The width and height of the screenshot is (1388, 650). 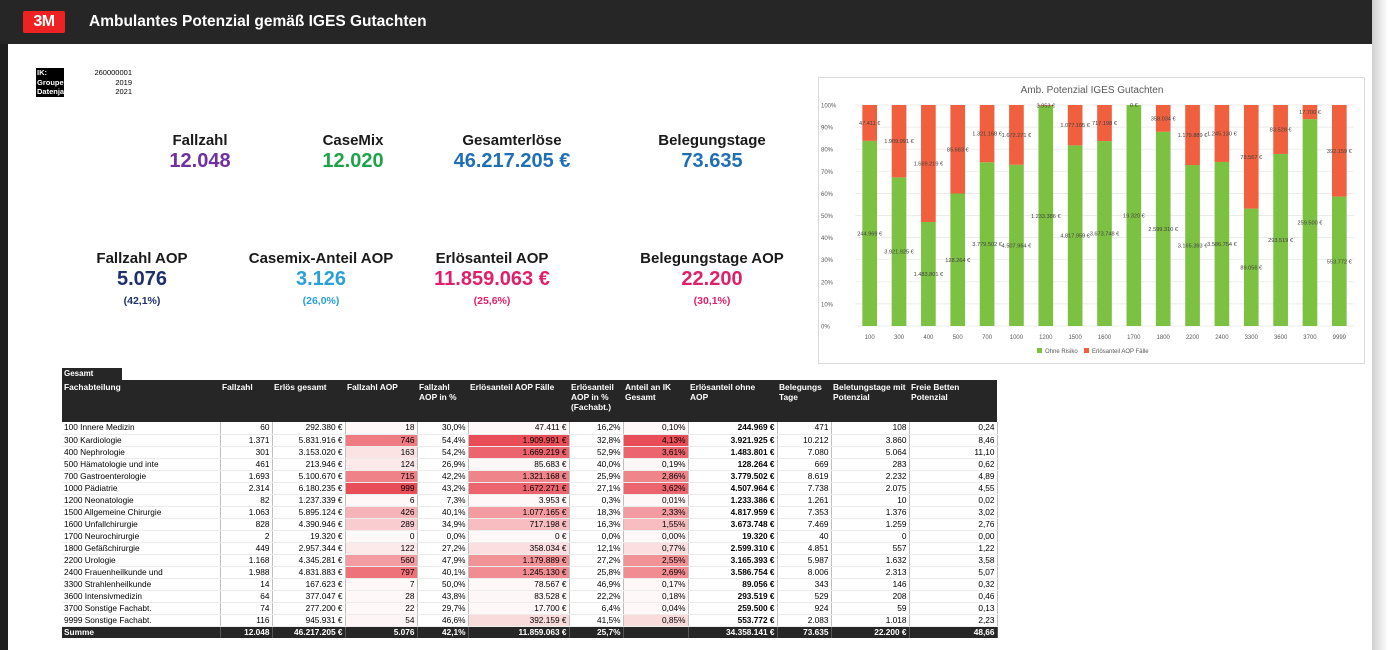 What do you see at coordinates (309, 464) in the screenshot?
I see `table-cell: 213.946 €` at bounding box center [309, 464].